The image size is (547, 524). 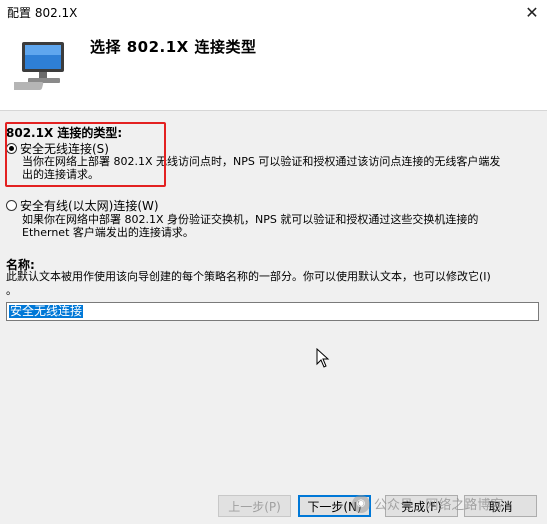 What do you see at coordinates (42, 13) in the screenshot?
I see `window-title: 配置 802.1X` at bounding box center [42, 13].